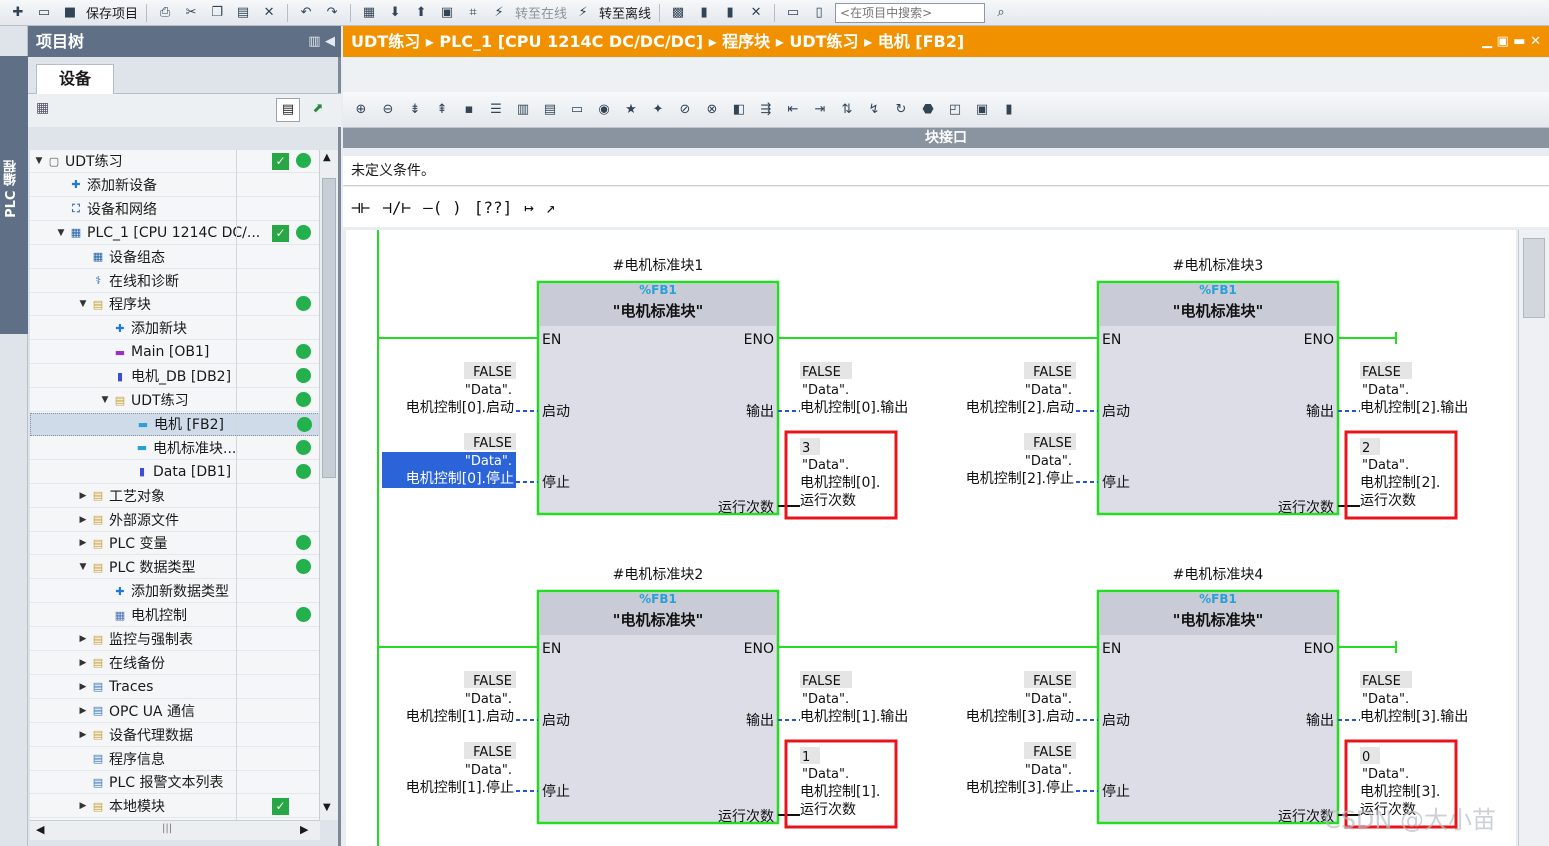 The image size is (1549, 846). What do you see at coordinates (631, 110) in the screenshot?
I see `favorites-icon: ★` at bounding box center [631, 110].